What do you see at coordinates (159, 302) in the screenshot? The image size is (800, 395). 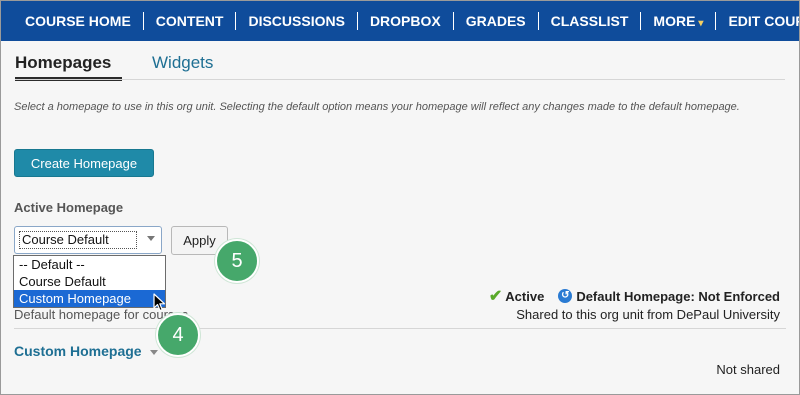 I see `mouse-cursor-icon` at bounding box center [159, 302].